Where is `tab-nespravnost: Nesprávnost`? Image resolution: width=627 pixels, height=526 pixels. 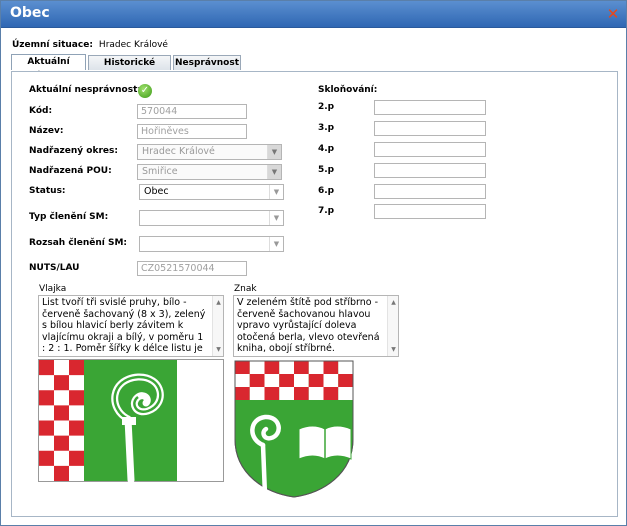
tab-nespravnost: Nesprávnost is located at coordinates (207, 62).